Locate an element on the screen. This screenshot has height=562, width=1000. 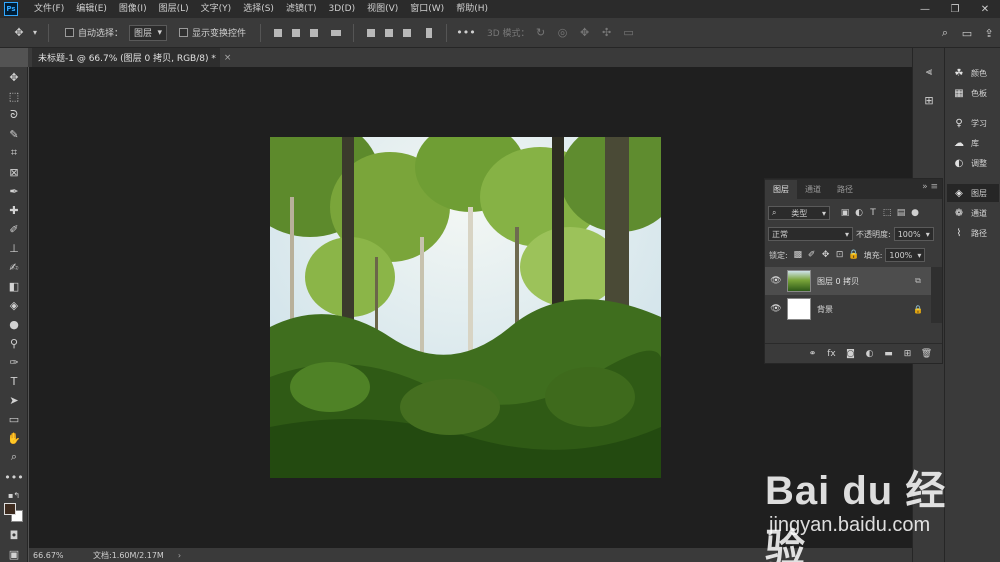
align-center-h-icon is located at coordinates (296, 33).